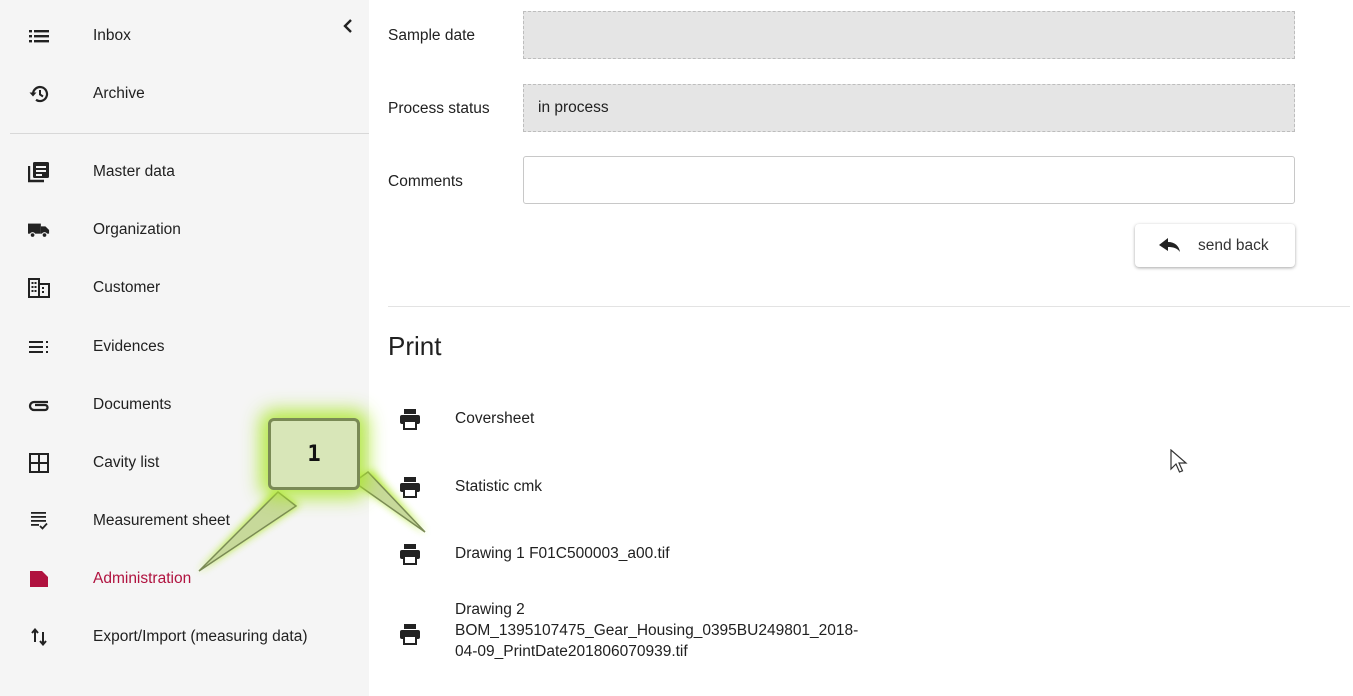 The height and width of the screenshot is (696, 1353). I want to click on sidebar-item-label: Master data, so click(134, 171).